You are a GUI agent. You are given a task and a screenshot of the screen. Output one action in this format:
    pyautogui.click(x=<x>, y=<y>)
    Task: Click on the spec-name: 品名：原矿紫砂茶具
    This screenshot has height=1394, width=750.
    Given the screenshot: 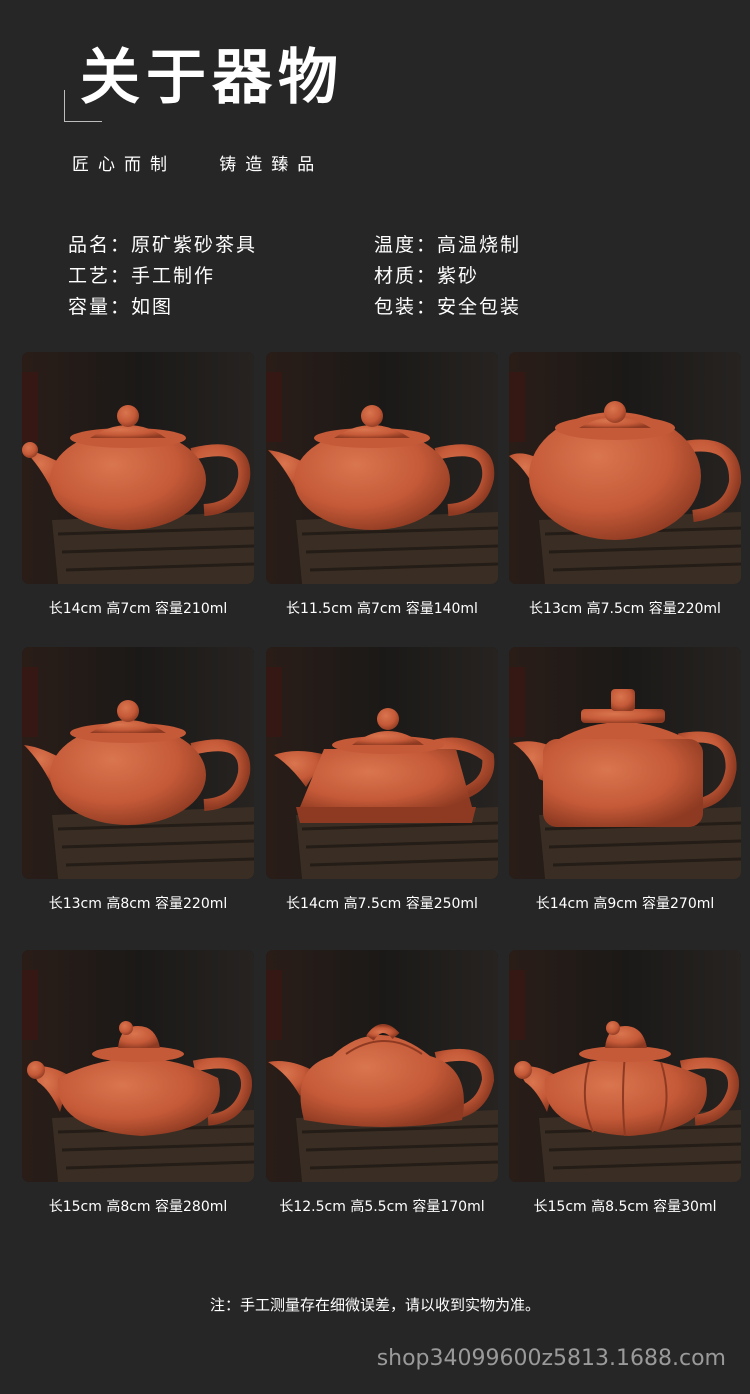 What is the action you would take?
    pyautogui.click(x=163, y=245)
    